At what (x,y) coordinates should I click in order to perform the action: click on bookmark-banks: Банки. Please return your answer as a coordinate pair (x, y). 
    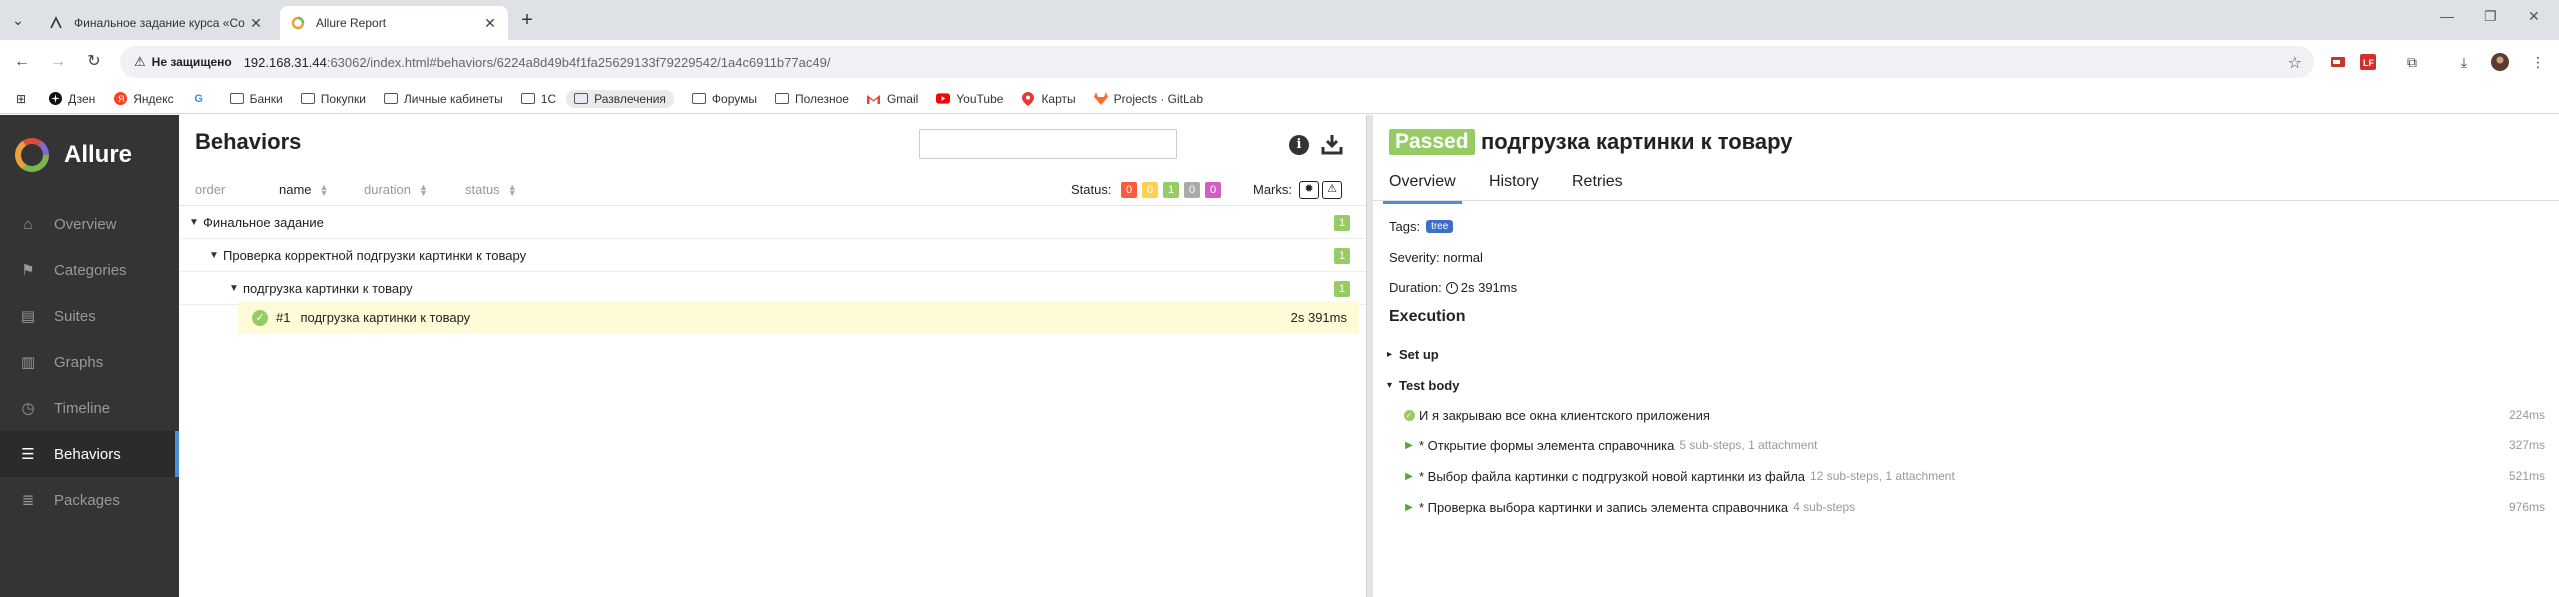
    Looking at the image, I should click on (256, 99).